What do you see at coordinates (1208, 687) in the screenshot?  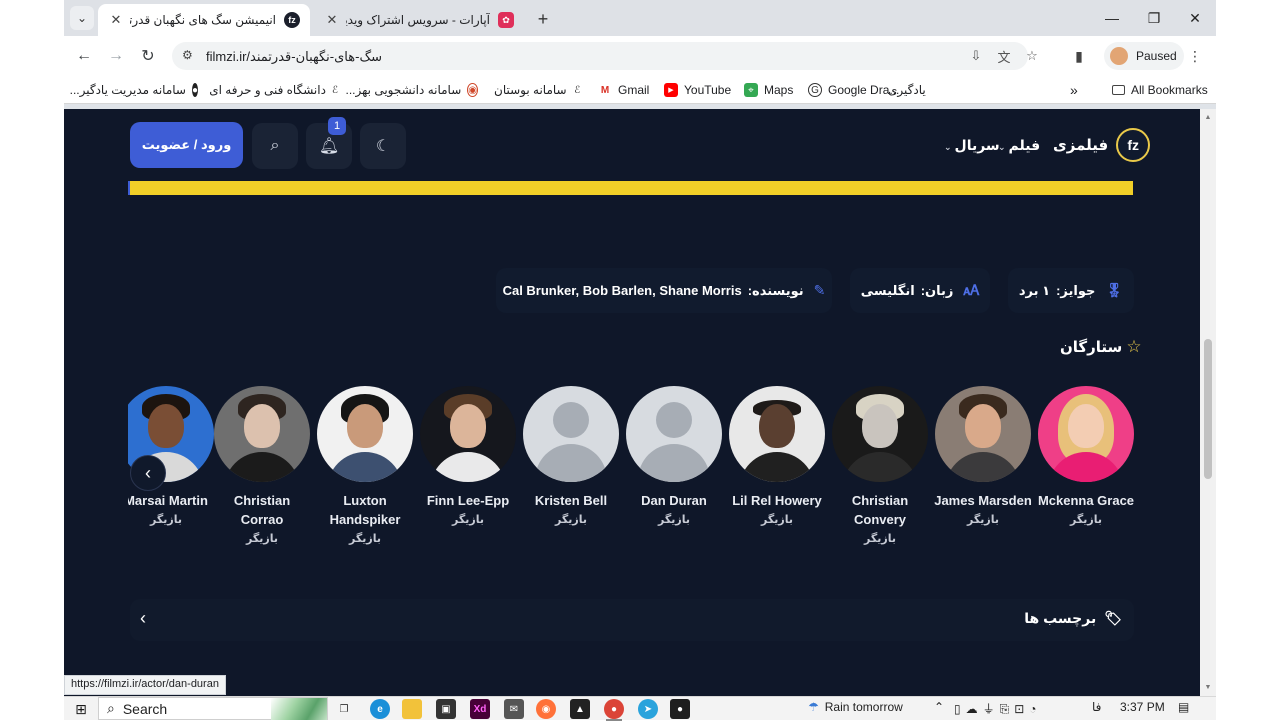 I see `scroll-down-icon: ▼` at bounding box center [1208, 687].